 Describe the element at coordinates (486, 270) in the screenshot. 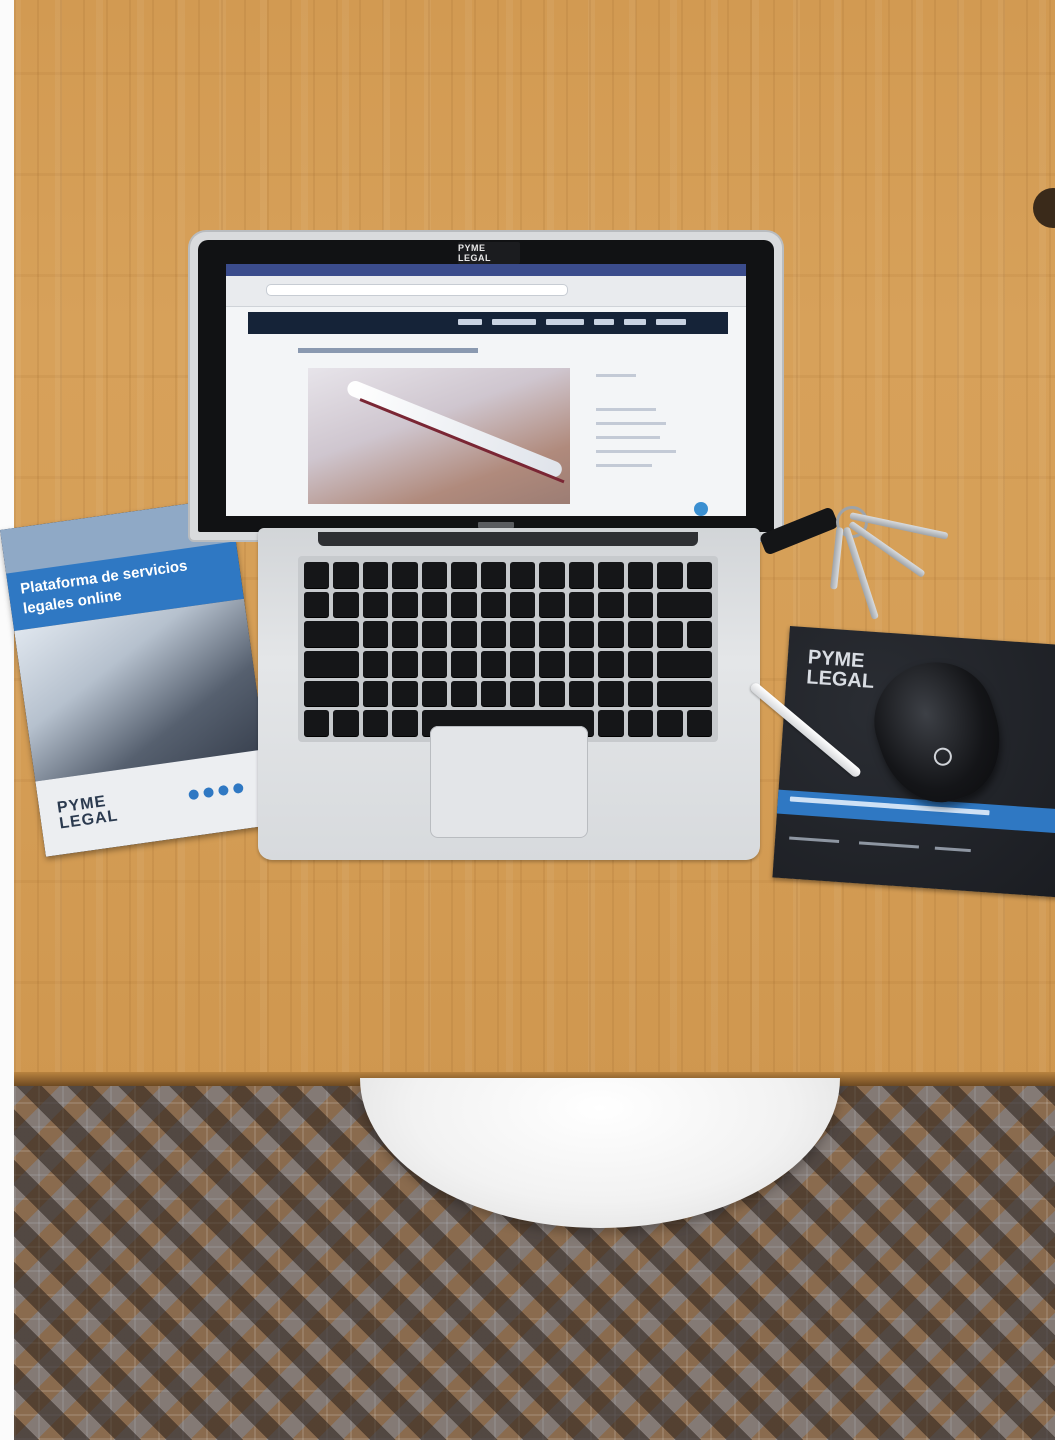

I see `browser-tabs` at that location.